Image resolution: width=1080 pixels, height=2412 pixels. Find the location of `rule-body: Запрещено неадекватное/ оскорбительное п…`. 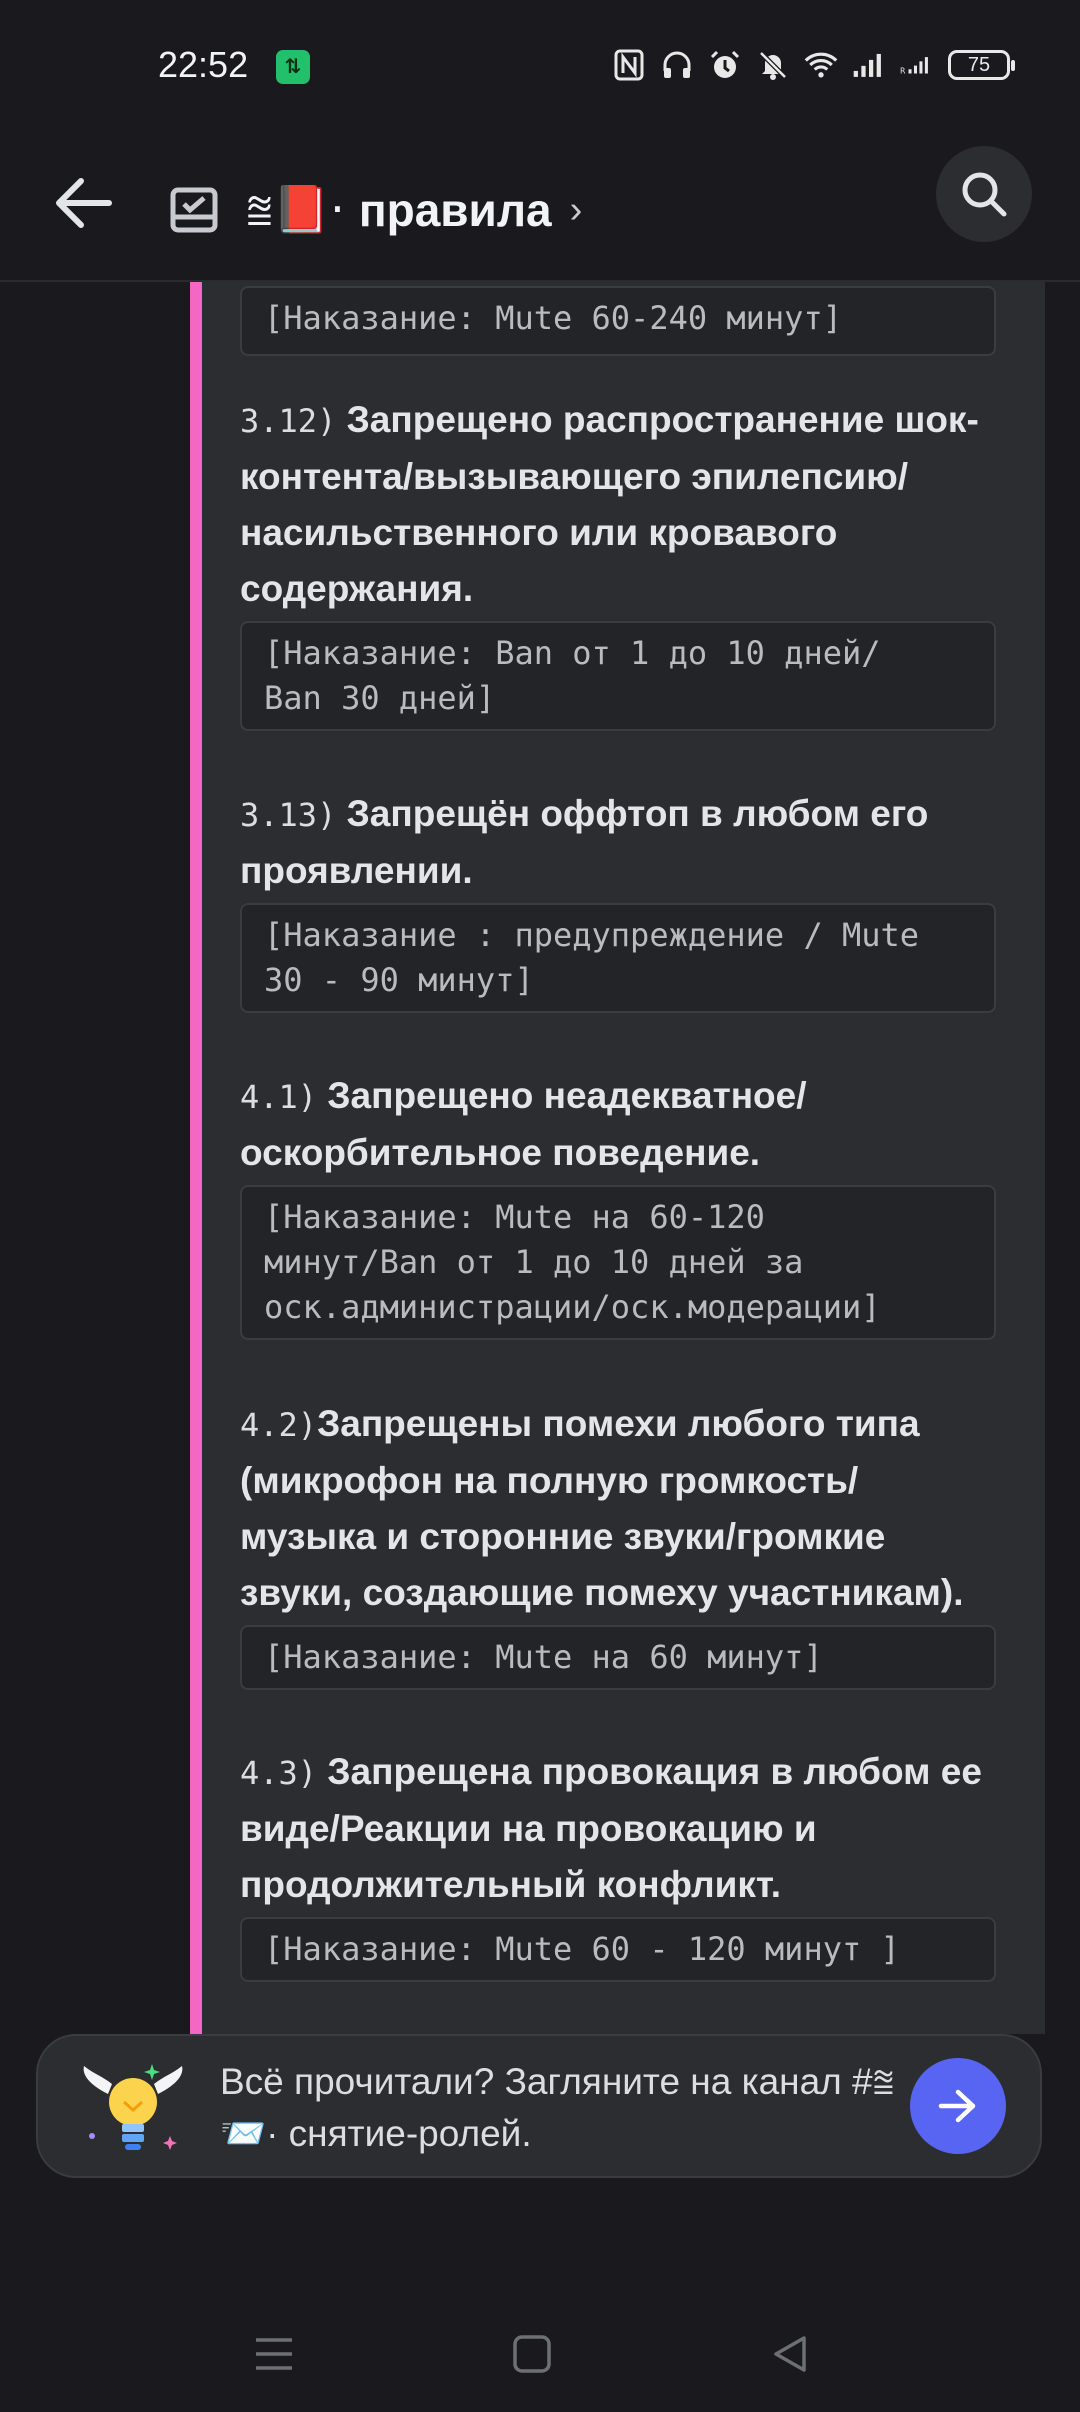

rule-body: Запрещено неадекватное/ оскорбительное п… is located at coordinates (523, 1124).